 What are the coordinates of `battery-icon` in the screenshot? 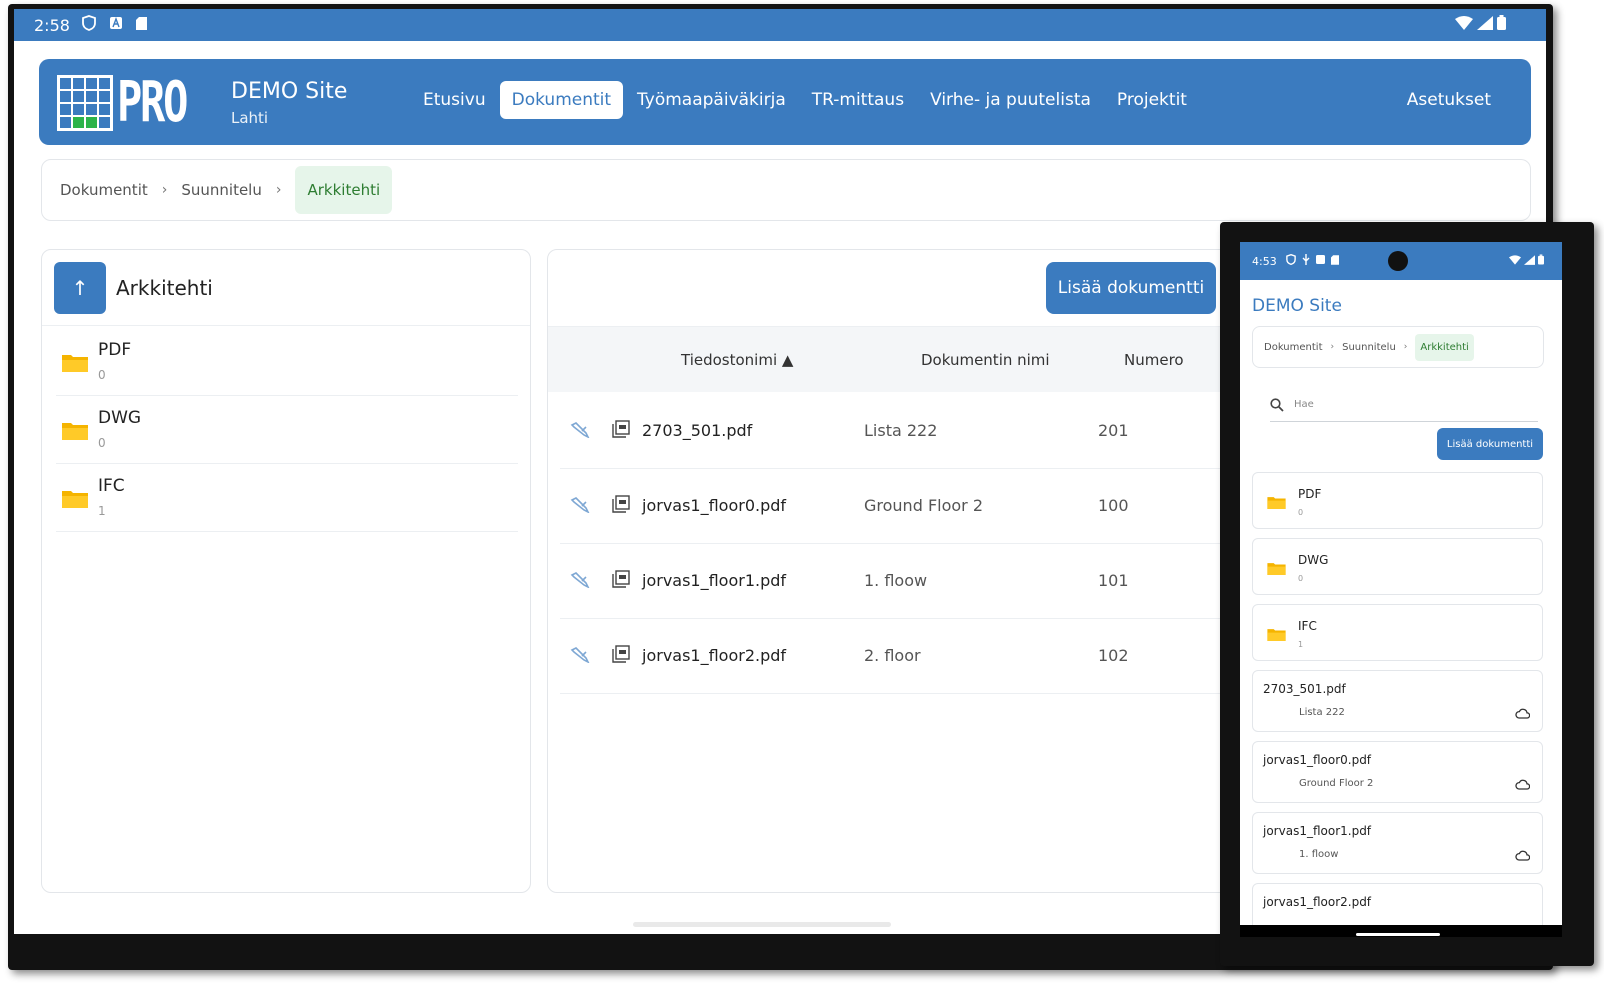 It's located at (1541, 259).